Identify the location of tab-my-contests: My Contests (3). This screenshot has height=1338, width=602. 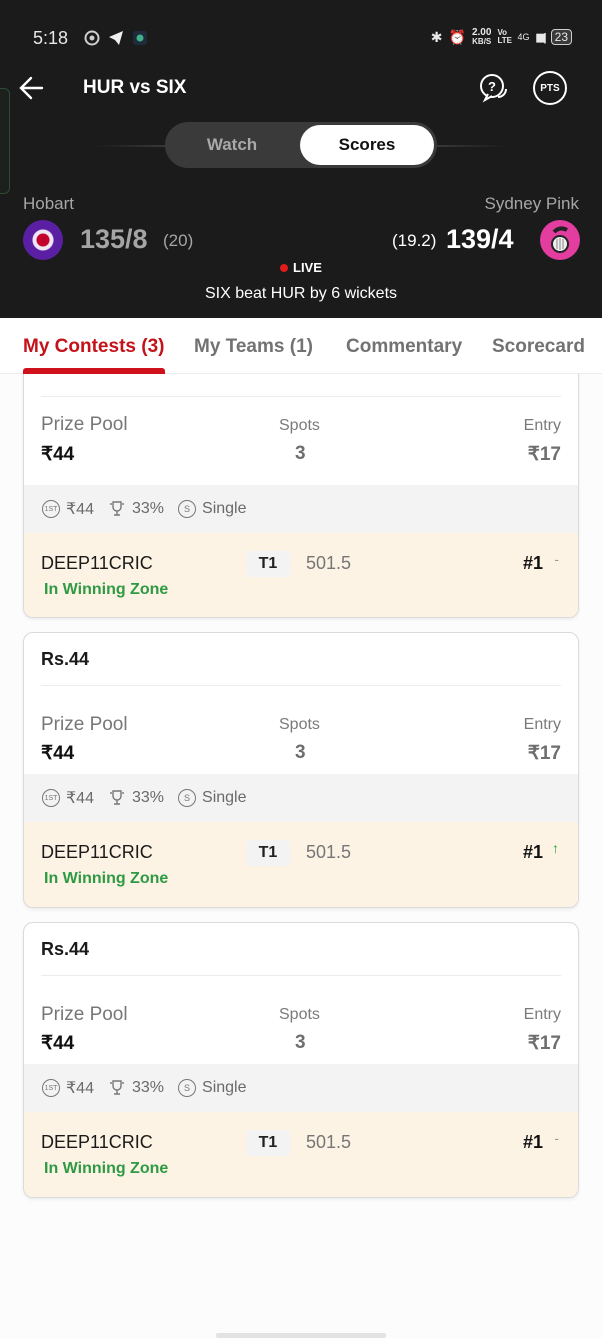
(93, 347).